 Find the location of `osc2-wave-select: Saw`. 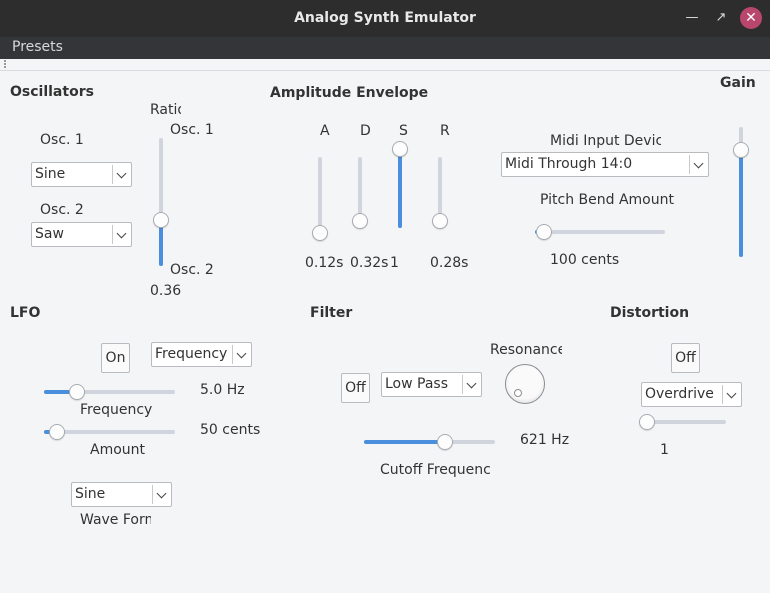

osc2-wave-select: Saw is located at coordinates (81, 234).